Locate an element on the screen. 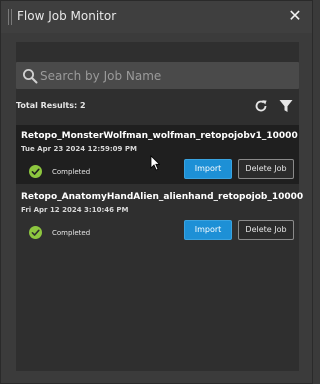  search-box is located at coordinates (157, 75).